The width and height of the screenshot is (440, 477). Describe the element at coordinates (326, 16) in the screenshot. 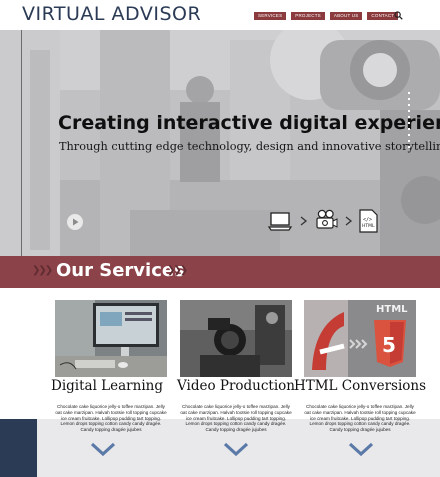

I see `main-nav: SERVICES PROJECTS ABOUT US CONTACT` at that location.